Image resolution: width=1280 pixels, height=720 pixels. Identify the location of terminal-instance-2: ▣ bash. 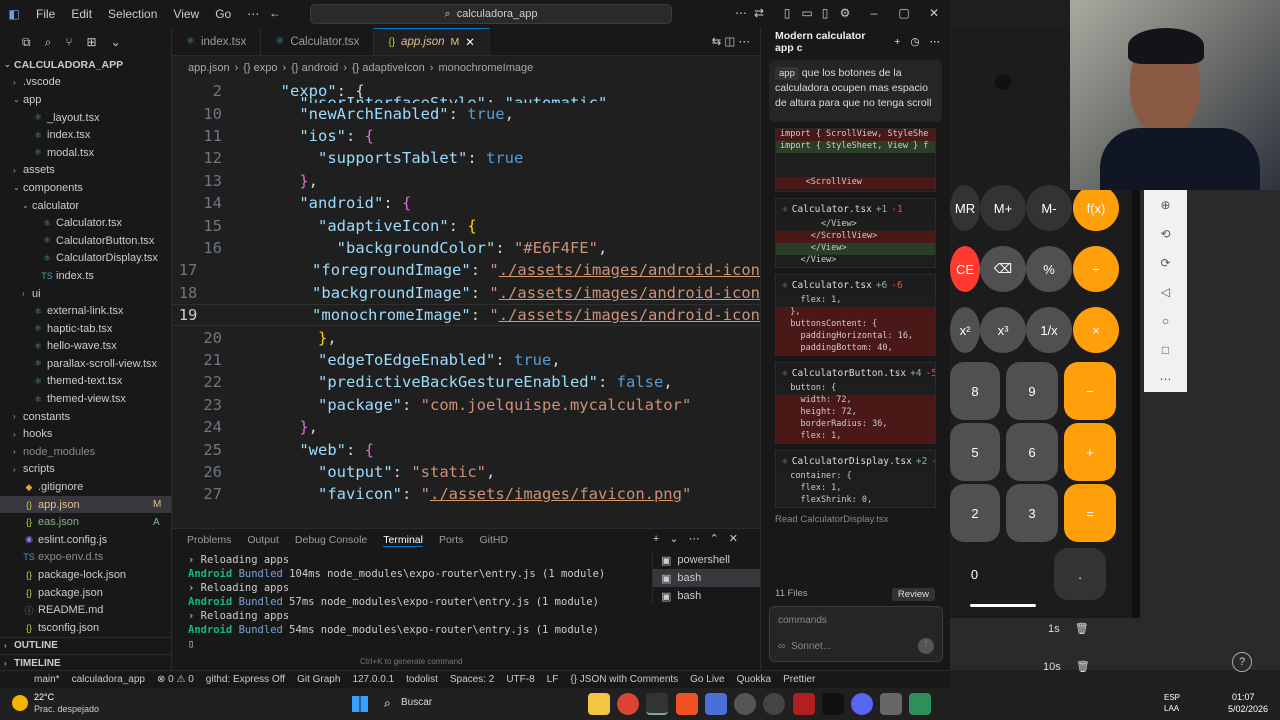
(706, 596).